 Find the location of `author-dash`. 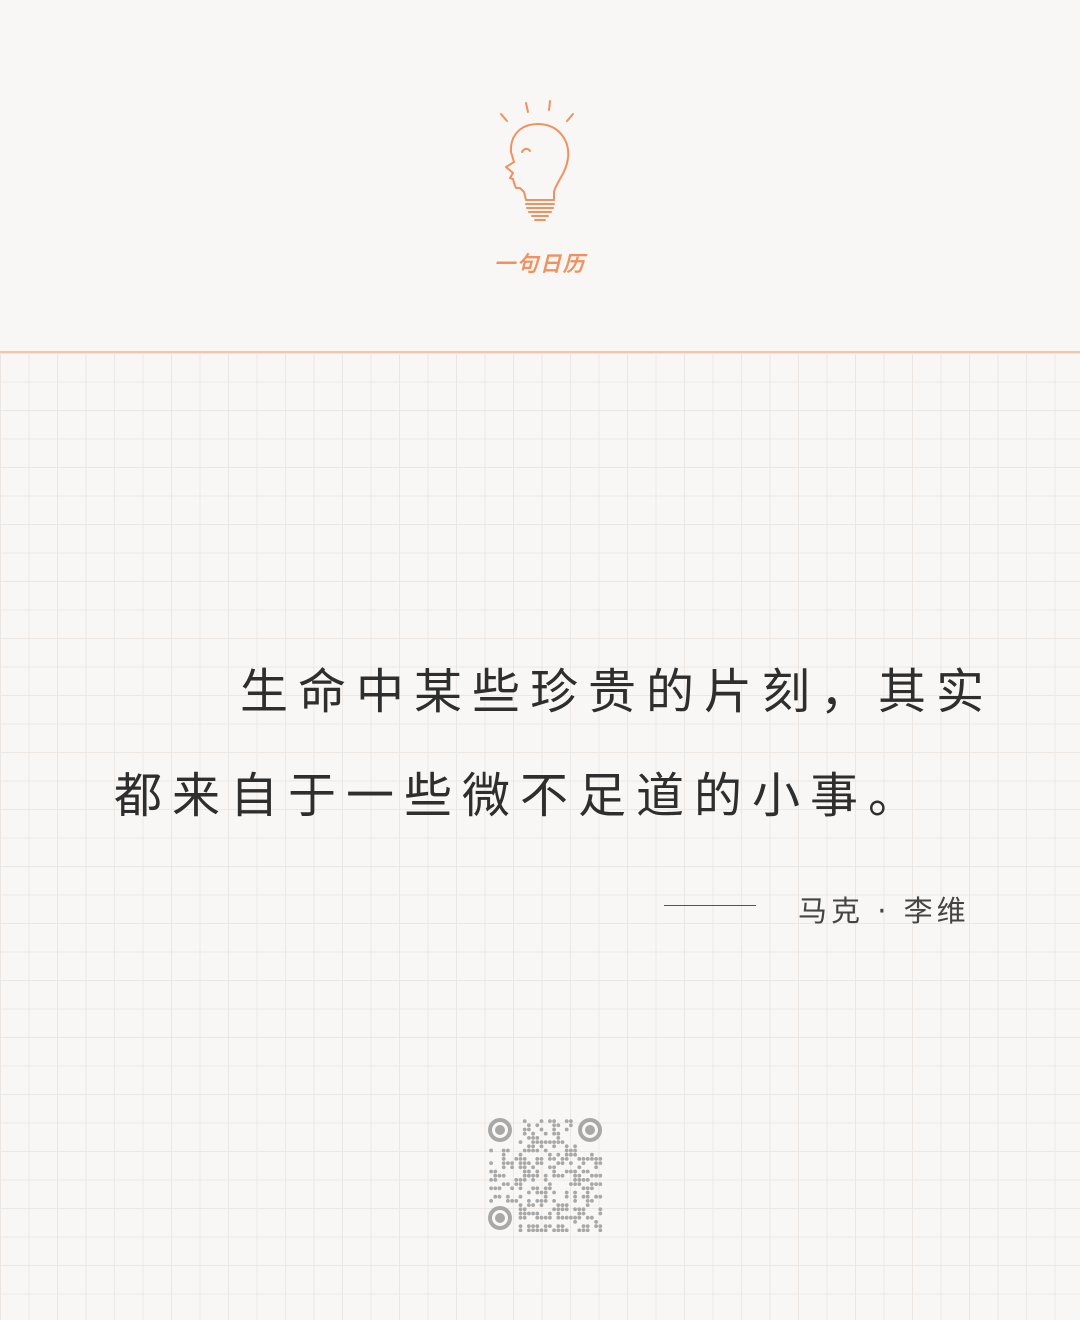

author-dash is located at coordinates (710, 905).